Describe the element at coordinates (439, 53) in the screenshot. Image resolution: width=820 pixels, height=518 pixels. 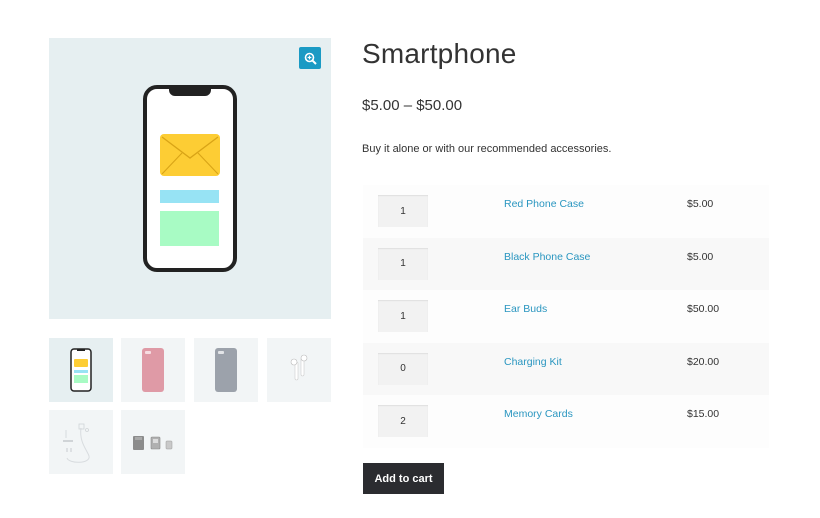
I see `product-title: Smartphone` at that location.